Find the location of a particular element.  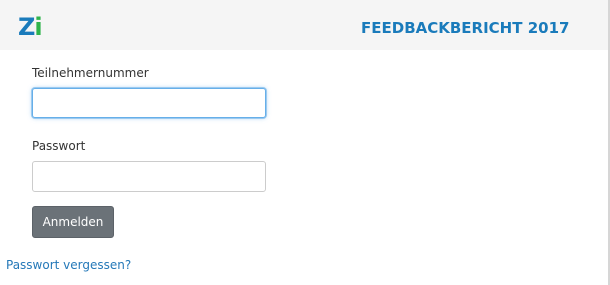

forgot-password-link: Passwort vergessen? is located at coordinates (68, 265).